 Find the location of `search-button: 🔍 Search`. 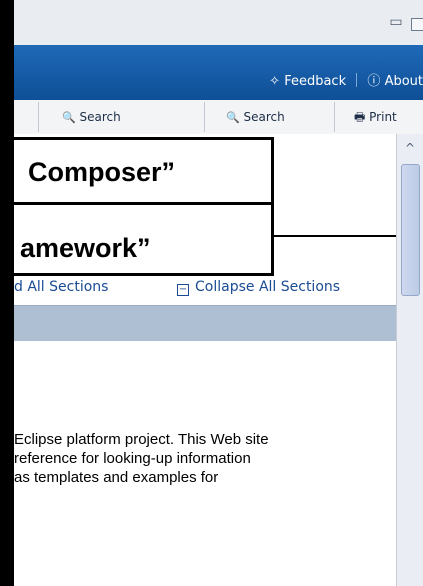

search-button: 🔍 Search is located at coordinates (91, 117).